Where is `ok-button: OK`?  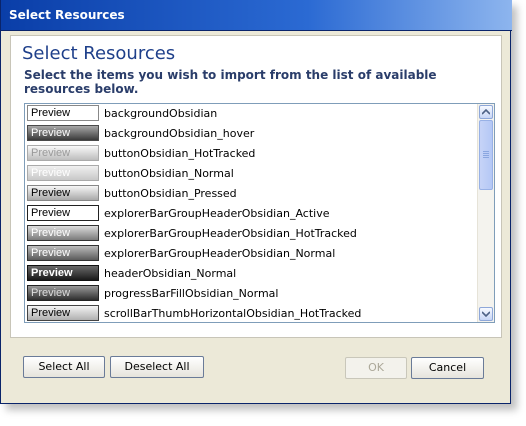 ok-button: OK is located at coordinates (376, 368).